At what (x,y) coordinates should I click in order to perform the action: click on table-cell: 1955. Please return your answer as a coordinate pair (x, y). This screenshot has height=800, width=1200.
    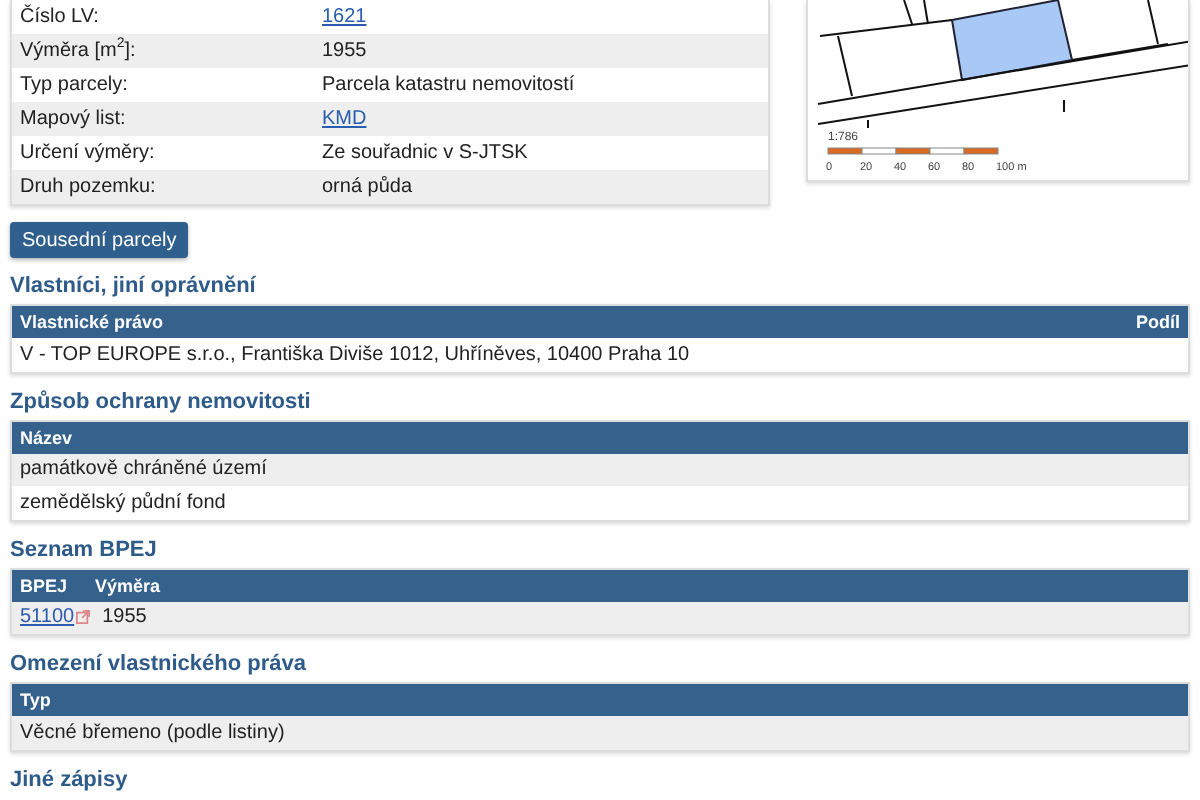
    Looking at the image, I should click on (124, 617).